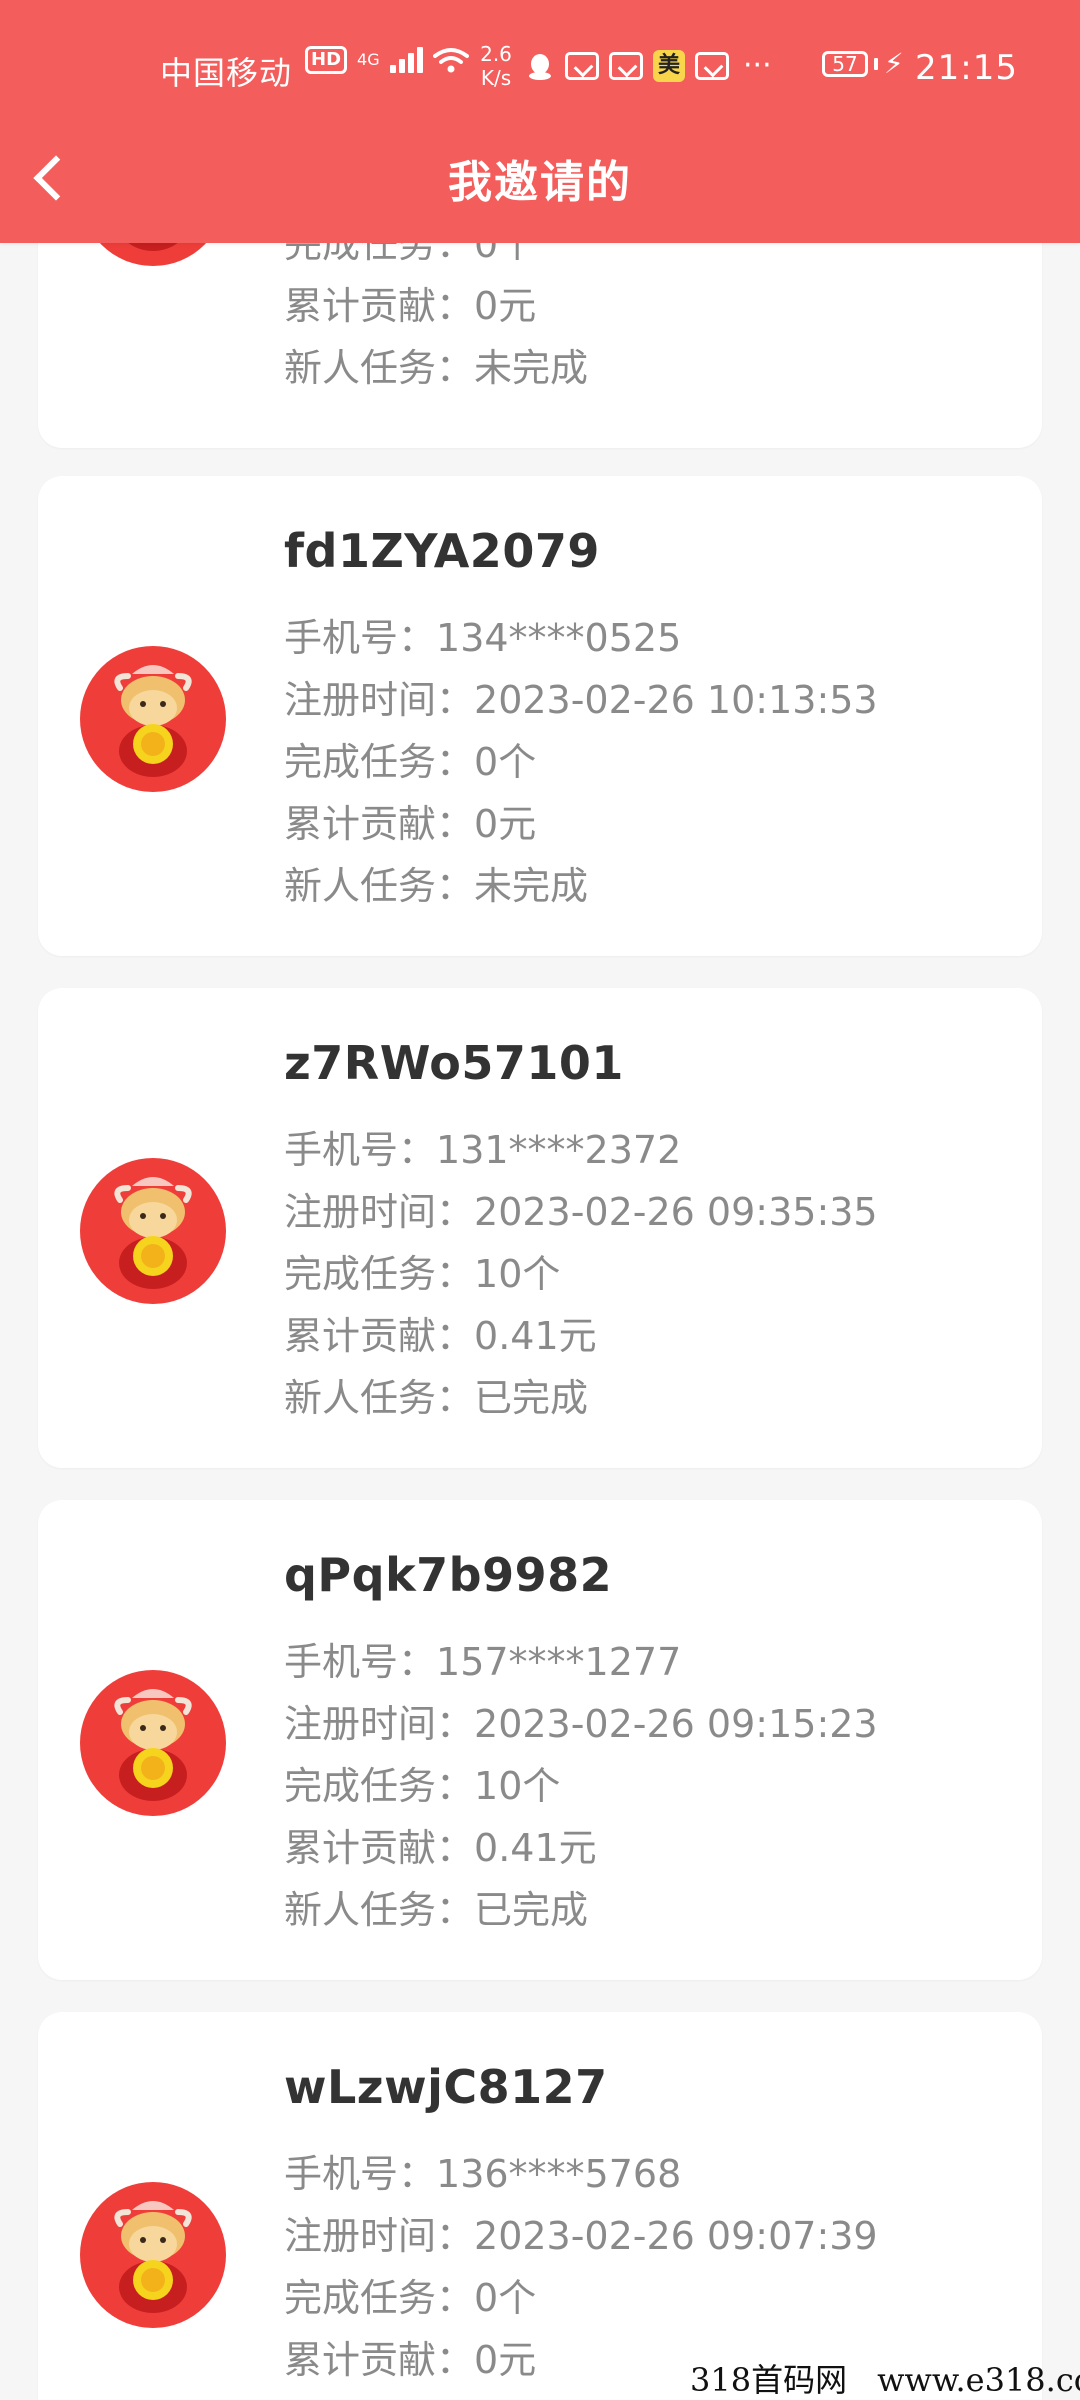 This screenshot has width=1080, height=2400. What do you see at coordinates (676, 1212) in the screenshot?
I see `info-value: 2023-02-26 09:35:35` at bounding box center [676, 1212].